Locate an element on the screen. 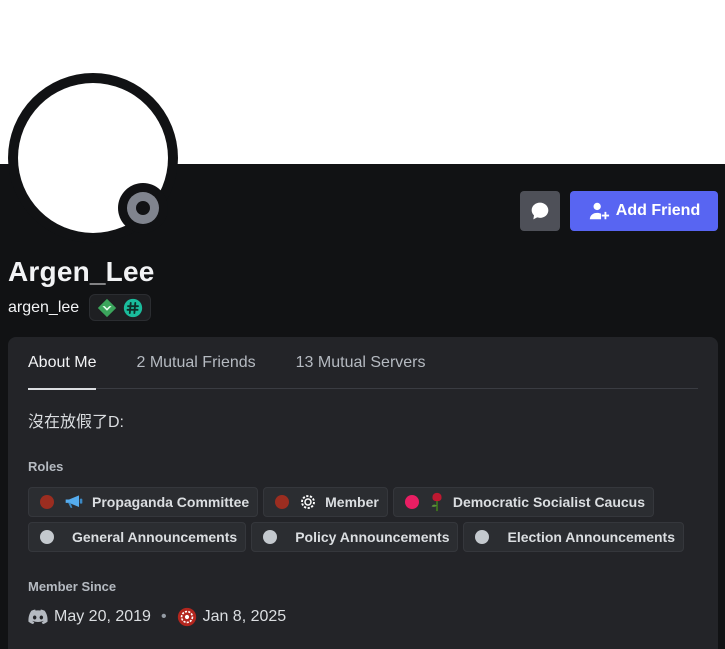  role-label: Propaganda Committee is located at coordinates (171, 502).